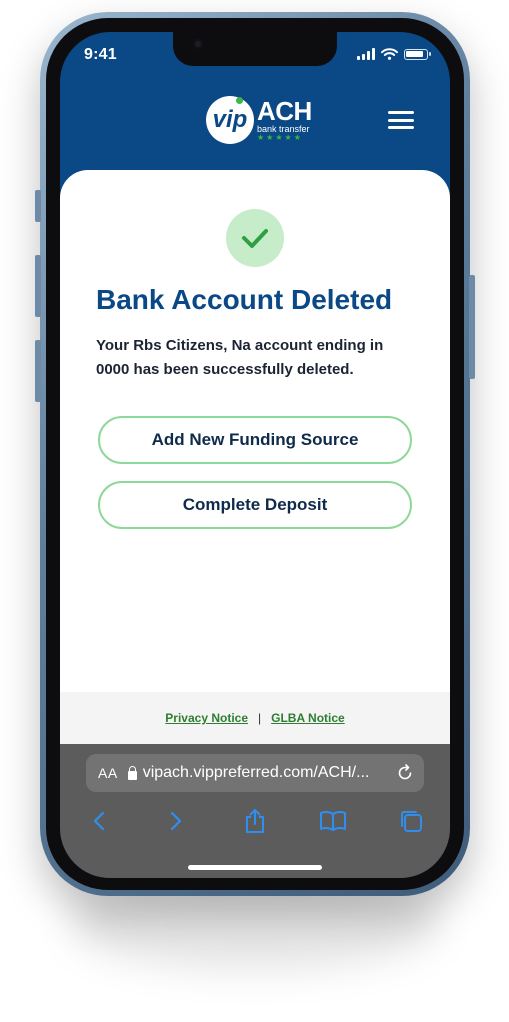  Describe the element at coordinates (100, 54) in the screenshot. I see `status-time: 9:41` at that location.